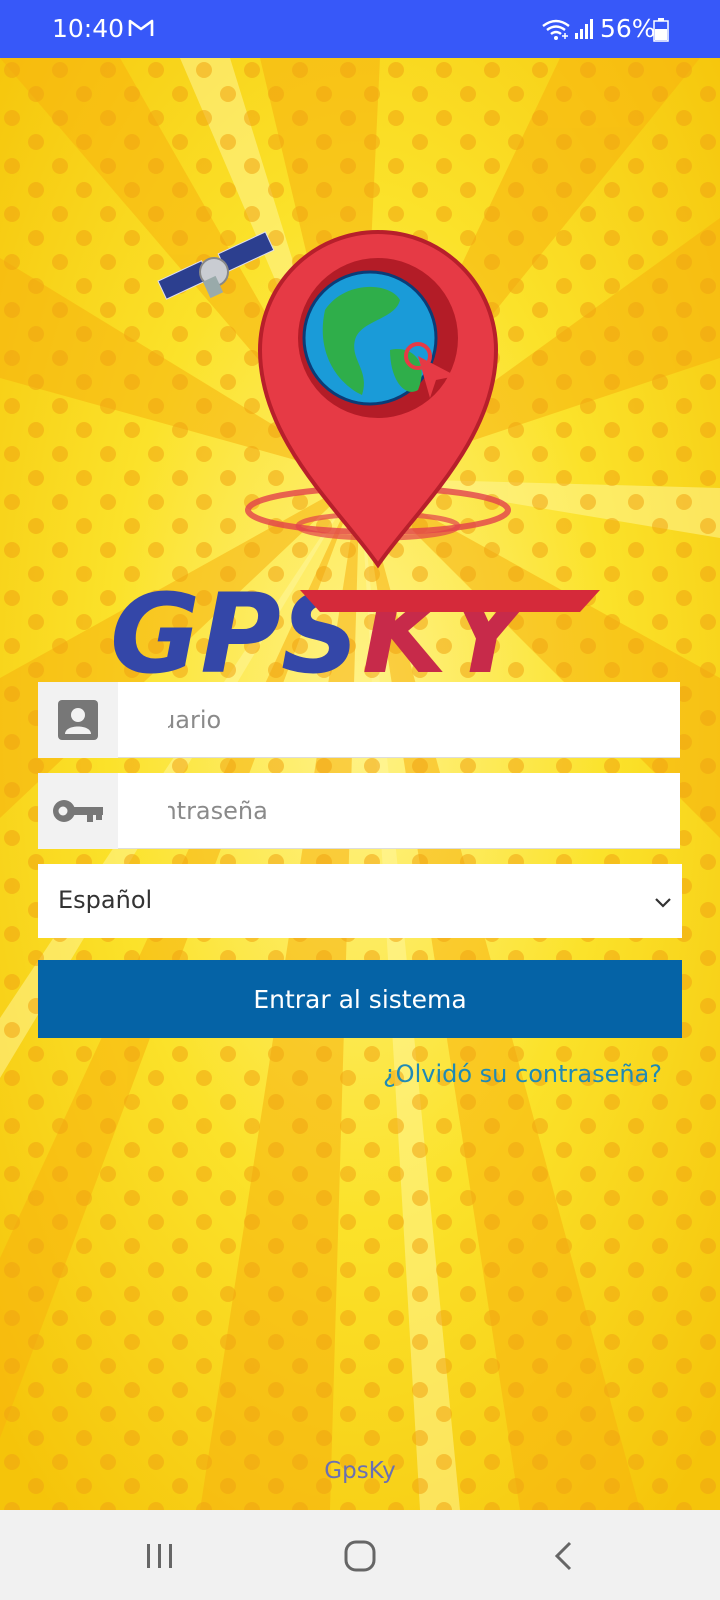  What do you see at coordinates (235, 625) in the screenshot?
I see `svg-text: GPS` at bounding box center [235, 625].